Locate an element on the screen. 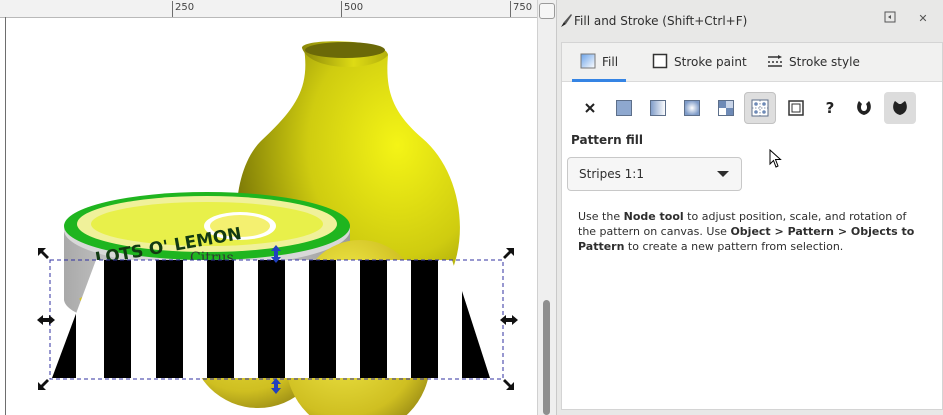  help-text-part: to create a new pattern from selection. is located at coordinates (734, 246).